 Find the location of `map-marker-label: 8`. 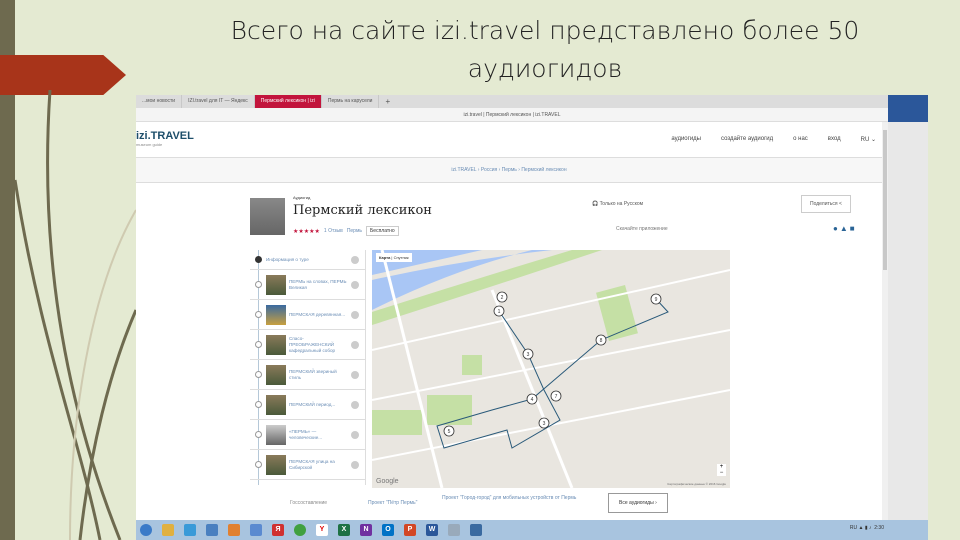

map-marker-label: 8 is located at coordinates (601, 341).